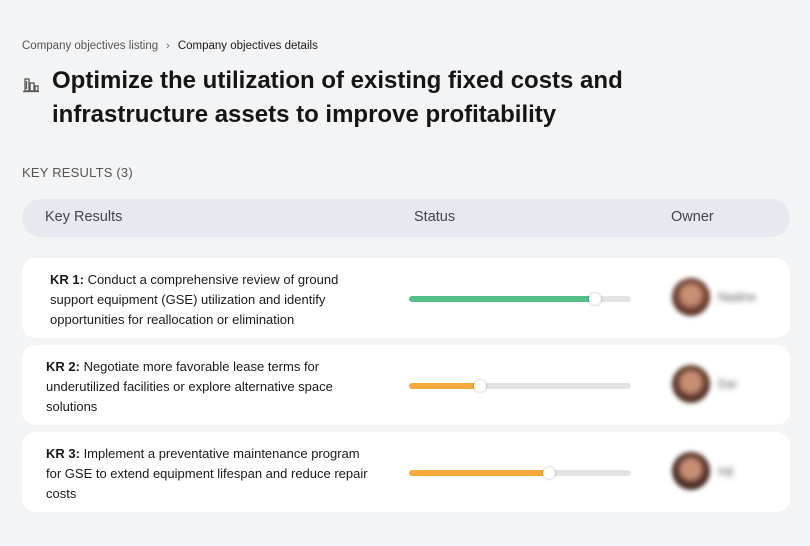  What do you see at coordinates (726, 471) in the screenshot?
I see `owner-name: Inji` at bounding box center [726, 471].